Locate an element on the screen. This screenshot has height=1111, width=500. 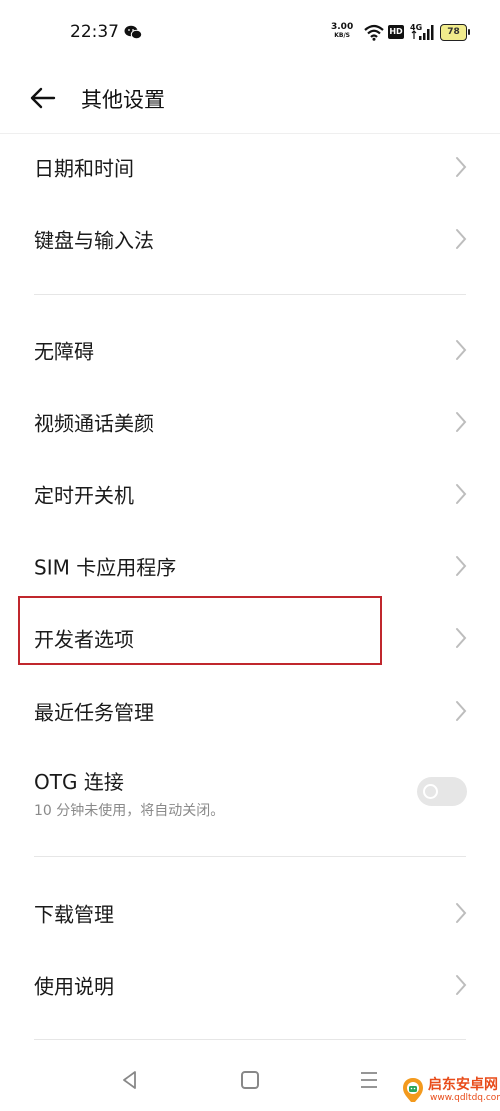
watermark-name: 启东安卓网 is located at coordinates (463, 1085).